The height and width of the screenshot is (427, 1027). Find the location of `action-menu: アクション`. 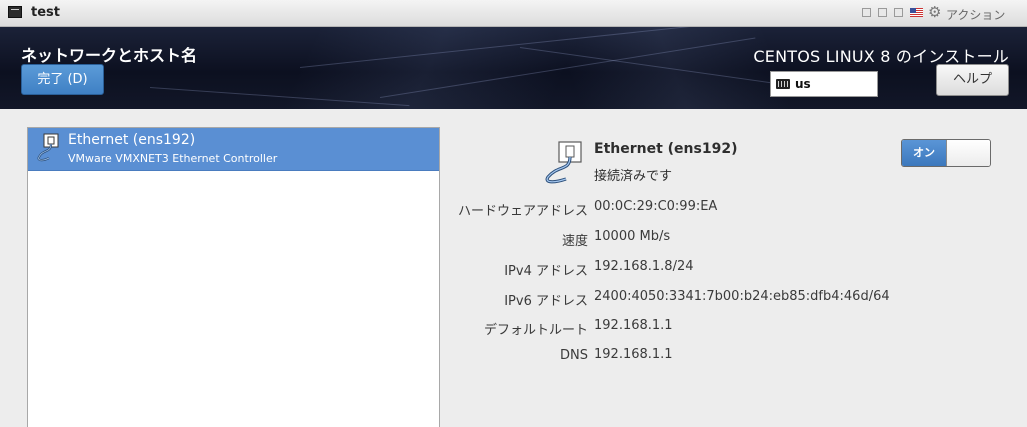

action-menu: アクション is located at coordinates (975, 14).